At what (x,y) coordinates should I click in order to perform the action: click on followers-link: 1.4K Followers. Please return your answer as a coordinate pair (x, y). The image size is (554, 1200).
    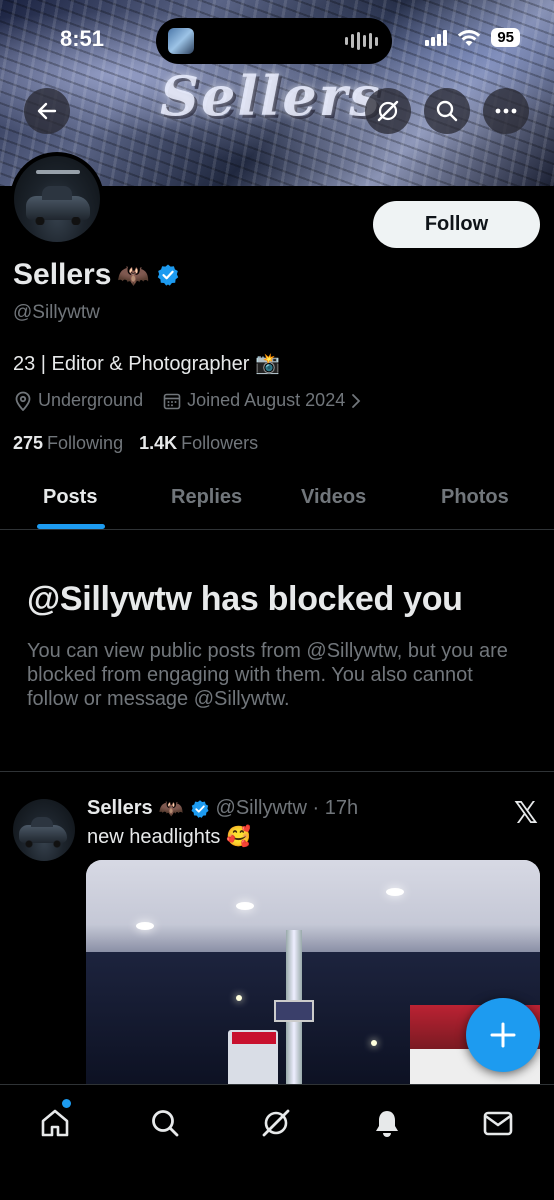
    Looking at the image, I should click on (198, 443).